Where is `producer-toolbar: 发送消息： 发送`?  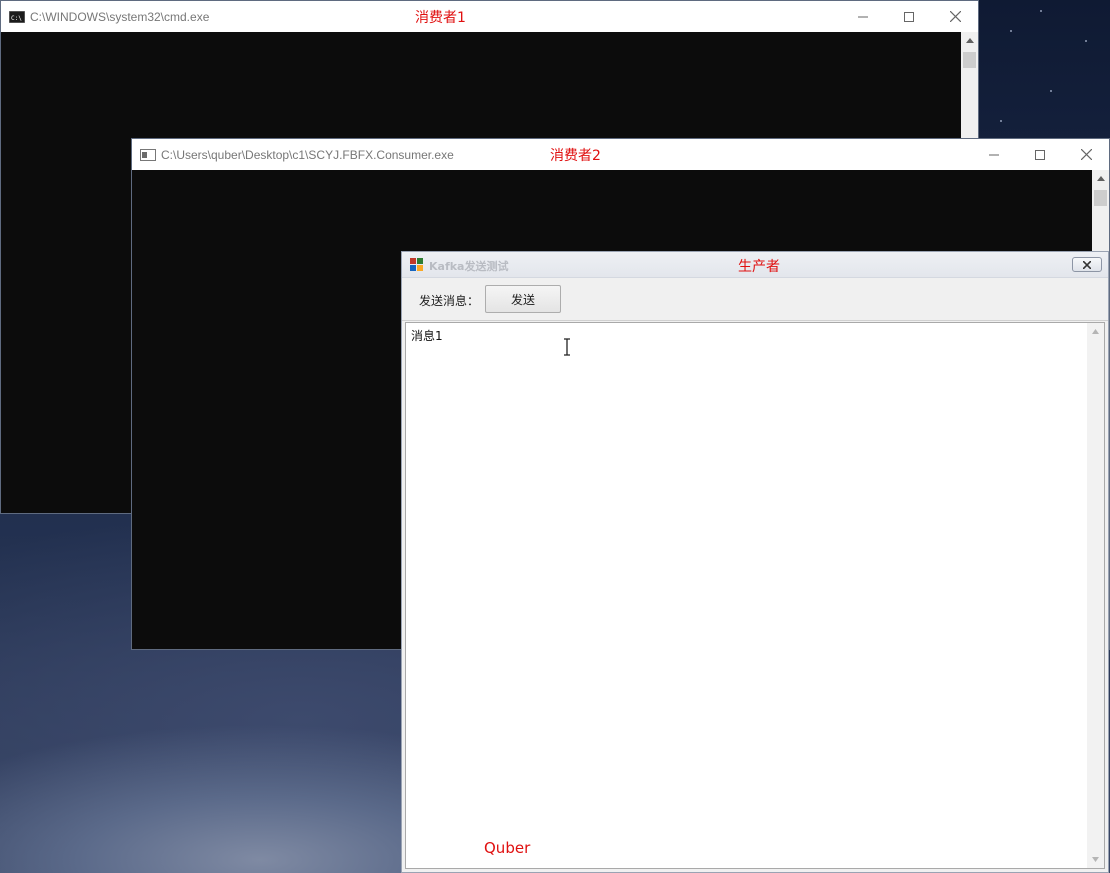
producer-toolbar: 发送消息： 发送 is located at coordinates (755, 300).